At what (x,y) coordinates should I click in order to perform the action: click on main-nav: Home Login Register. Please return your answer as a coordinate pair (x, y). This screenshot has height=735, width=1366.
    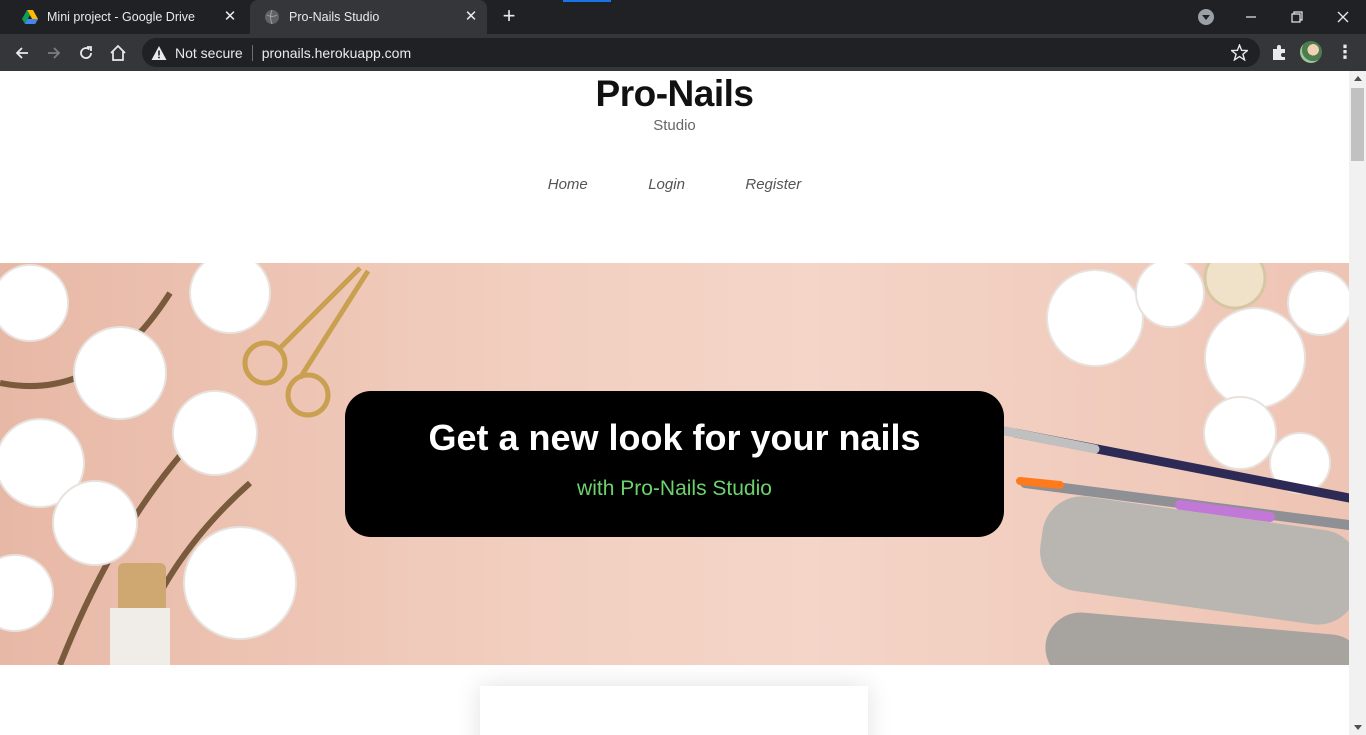
    Looking at the image, I should click on (674, 185).